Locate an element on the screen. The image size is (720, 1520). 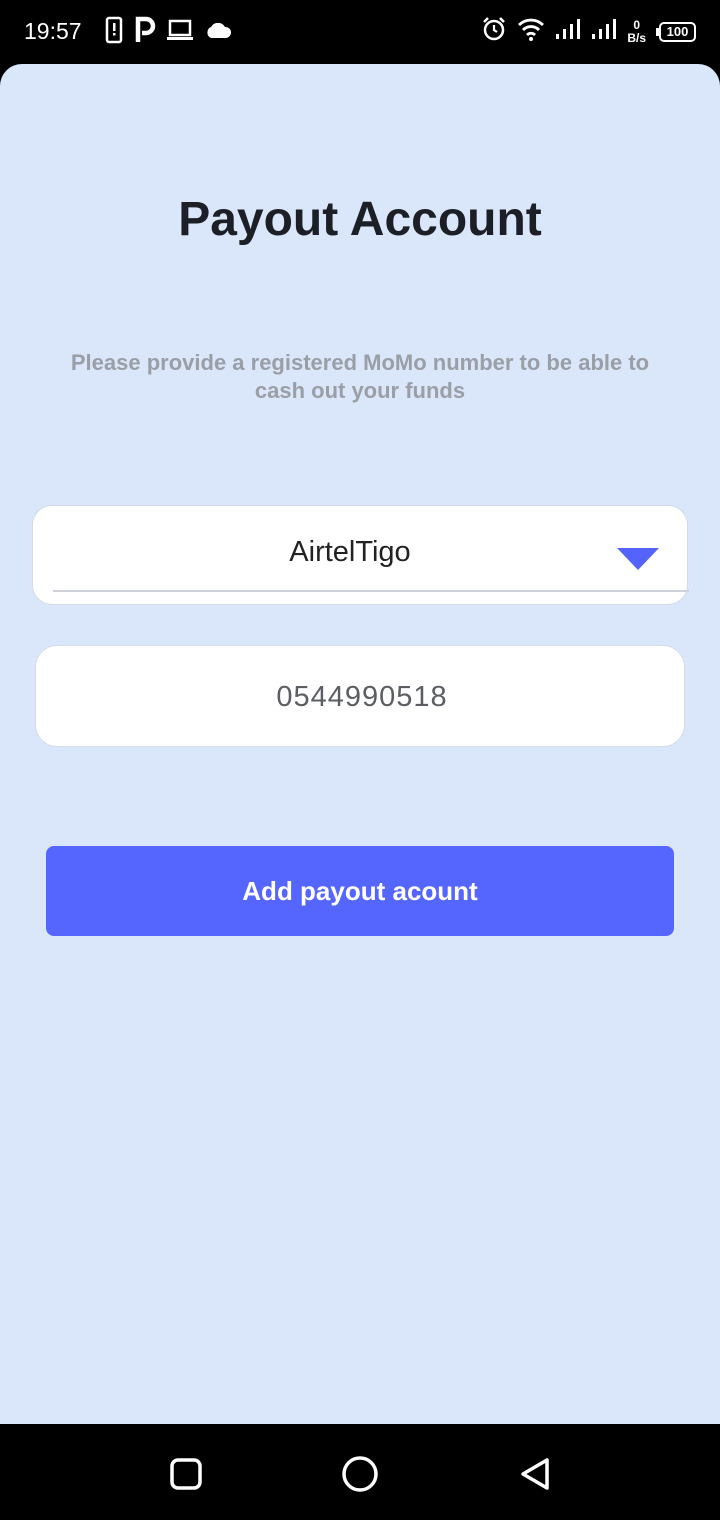
battery-icon: 100 is located at coordinates (676, 31).